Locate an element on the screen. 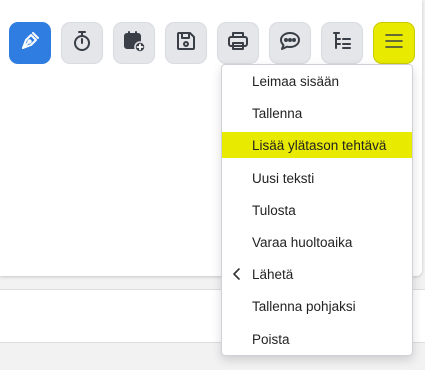  save-button is located at coordinates (186, 43).